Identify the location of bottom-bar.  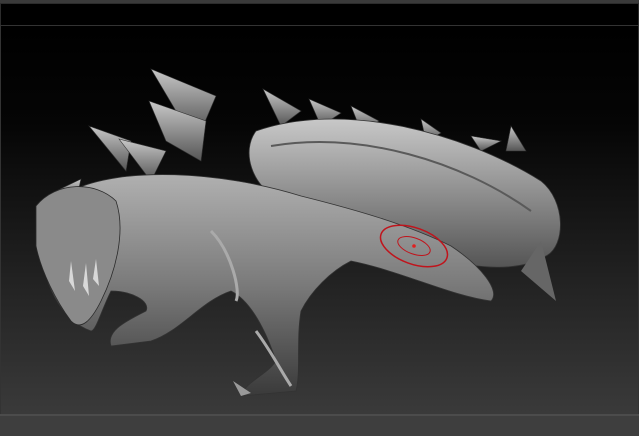
(319, 425).